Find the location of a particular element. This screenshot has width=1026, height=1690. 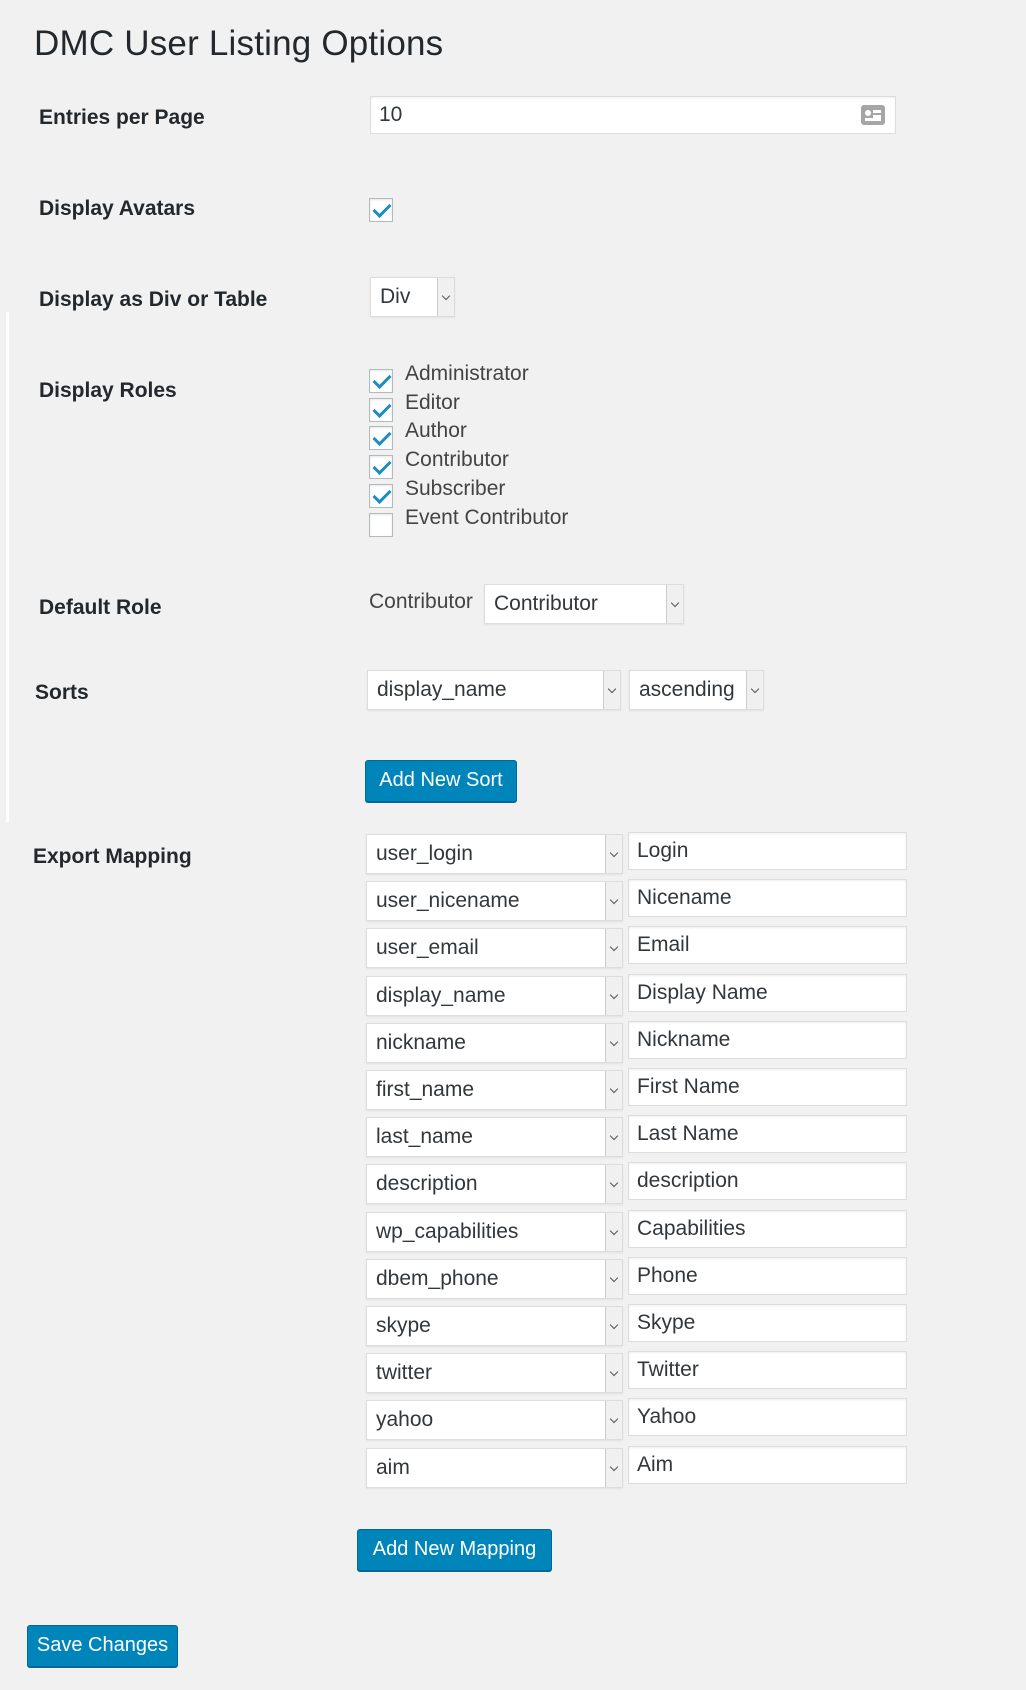

display-as-selected: Div is located at coordinates (395, 296).